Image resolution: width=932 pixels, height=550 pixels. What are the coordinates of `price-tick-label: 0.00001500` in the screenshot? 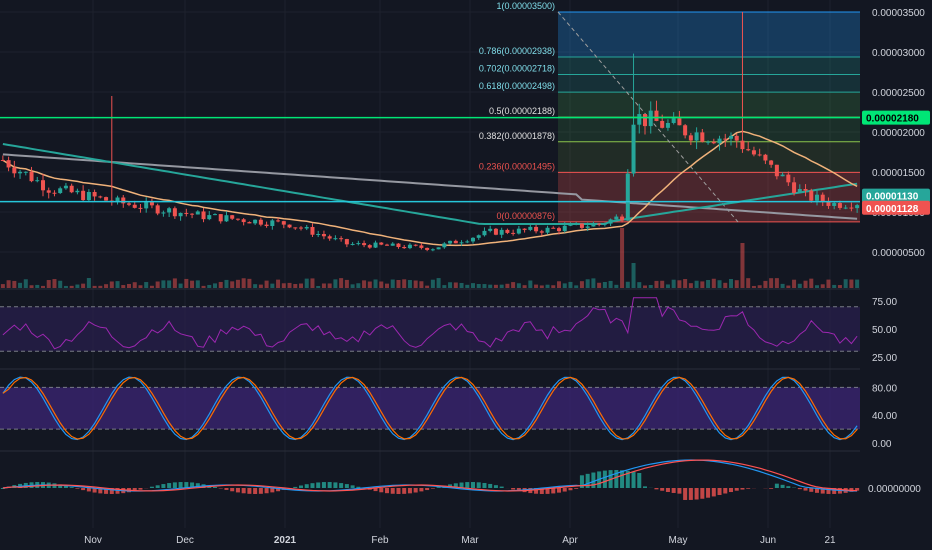 It's located at (898, 173).